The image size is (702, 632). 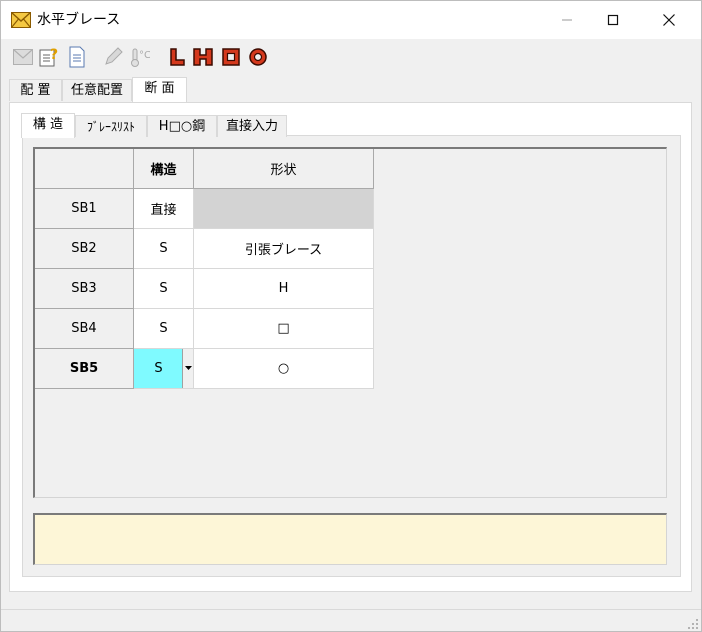 I want to click on row-header-sb5: SB5, so click(x=84, y=369).